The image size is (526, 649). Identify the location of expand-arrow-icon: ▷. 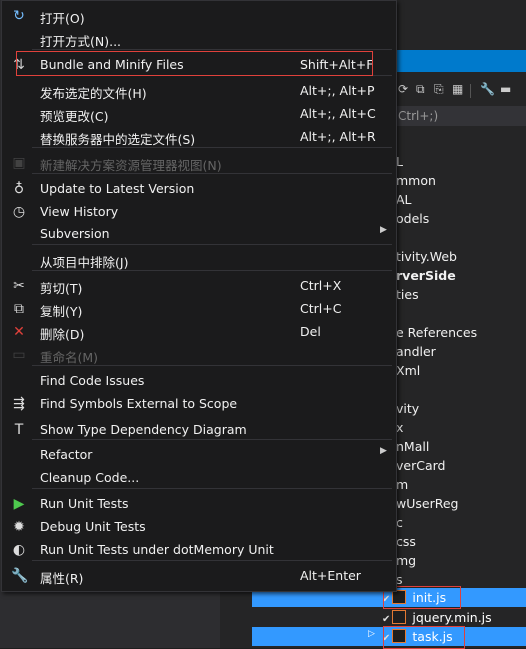
(371, 634).